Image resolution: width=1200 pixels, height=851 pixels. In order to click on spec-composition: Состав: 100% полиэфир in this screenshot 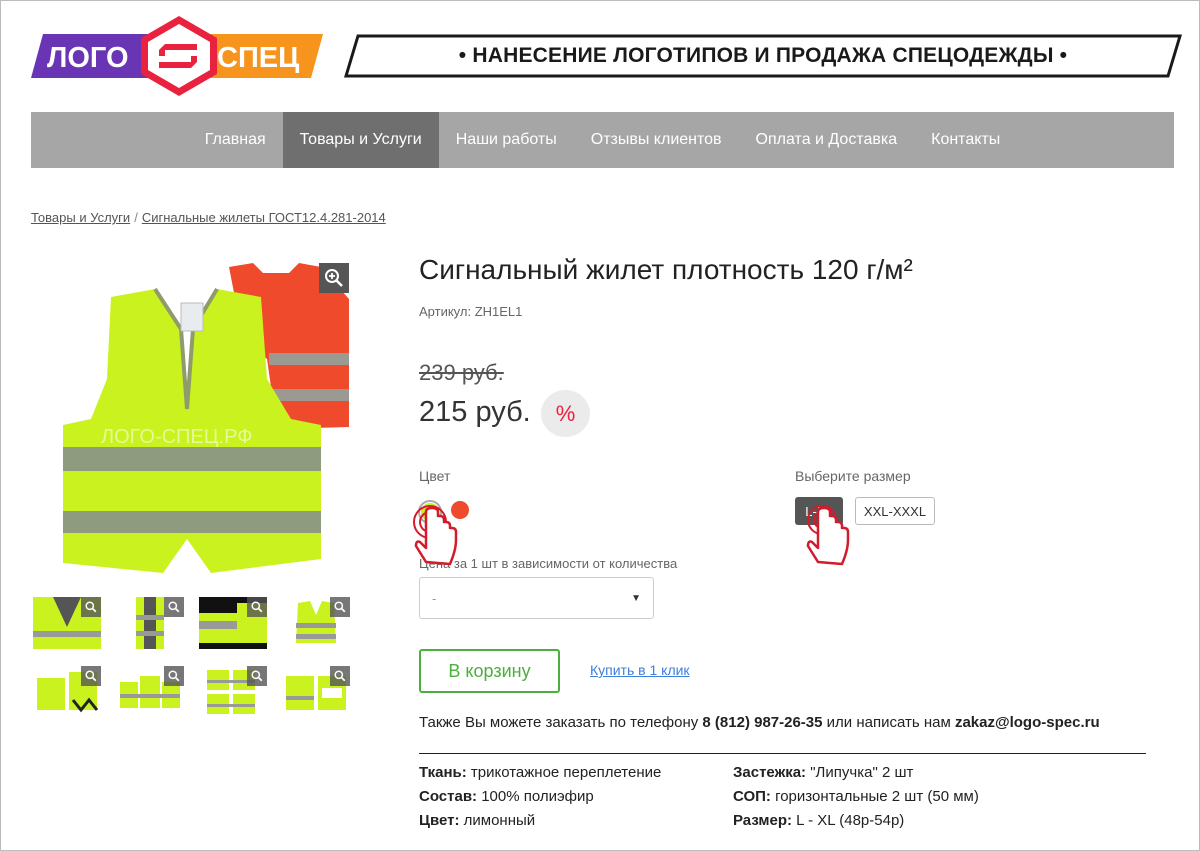, I will do `click(506, 796)`.